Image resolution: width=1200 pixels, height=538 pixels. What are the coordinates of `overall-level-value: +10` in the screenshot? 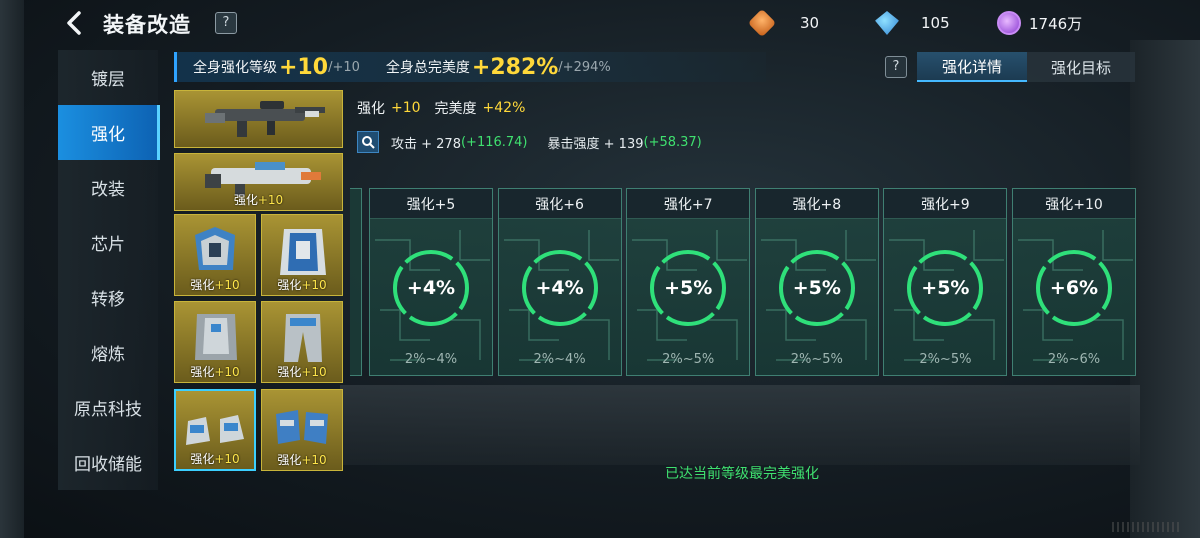 It's located at (304, 67).